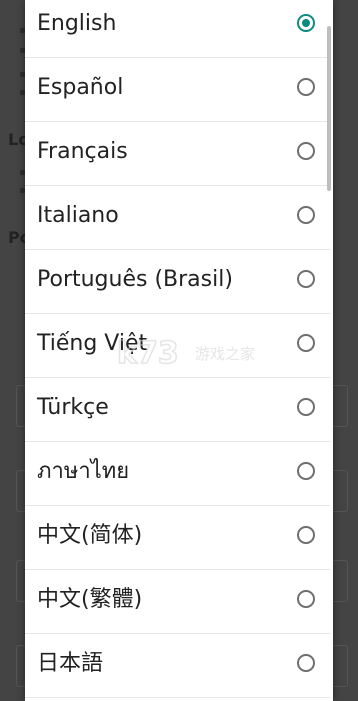 This screenshot has height=701, width=358. Describe the element at coordinates (177, 218) in the screenshot. I see `language-option: Italiano` at that location.